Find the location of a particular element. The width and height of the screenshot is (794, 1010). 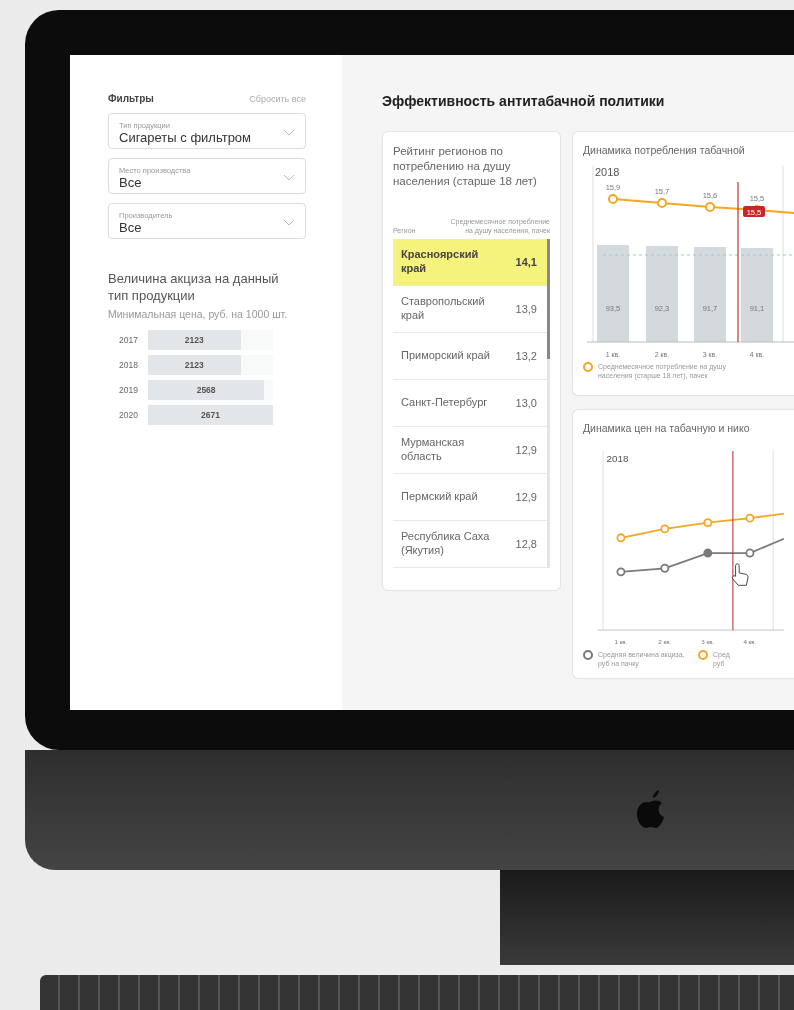

region-value: 13,0 is located at coordinates (526, 403).